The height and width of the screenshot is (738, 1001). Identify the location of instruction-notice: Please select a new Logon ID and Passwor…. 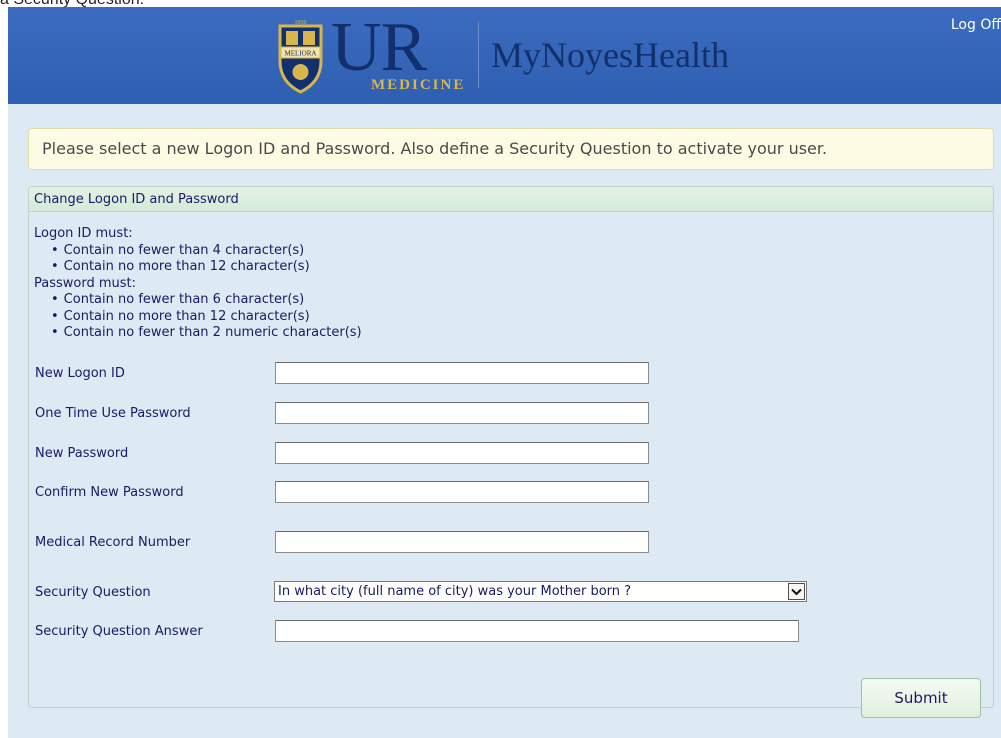
(511, 149).